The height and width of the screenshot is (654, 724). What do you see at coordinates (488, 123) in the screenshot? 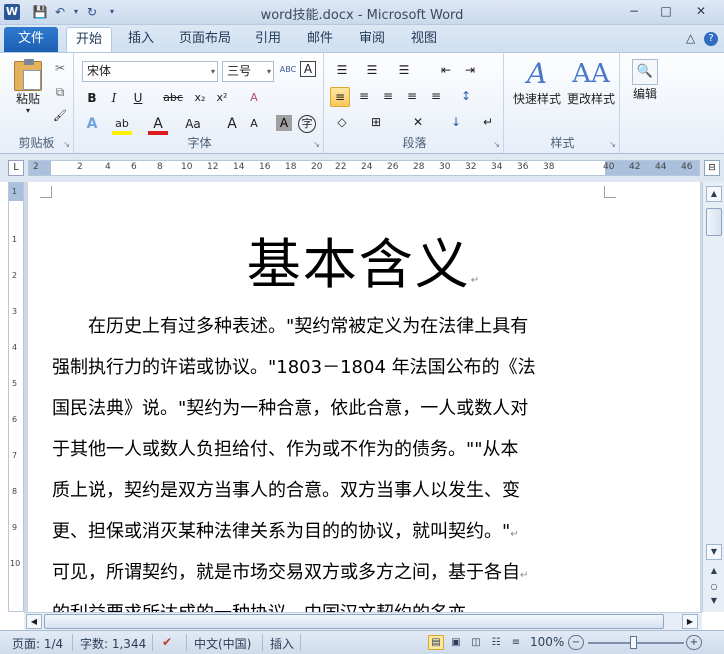
I see `show-marks-icon: ↵` at bounding box center [488, 123].